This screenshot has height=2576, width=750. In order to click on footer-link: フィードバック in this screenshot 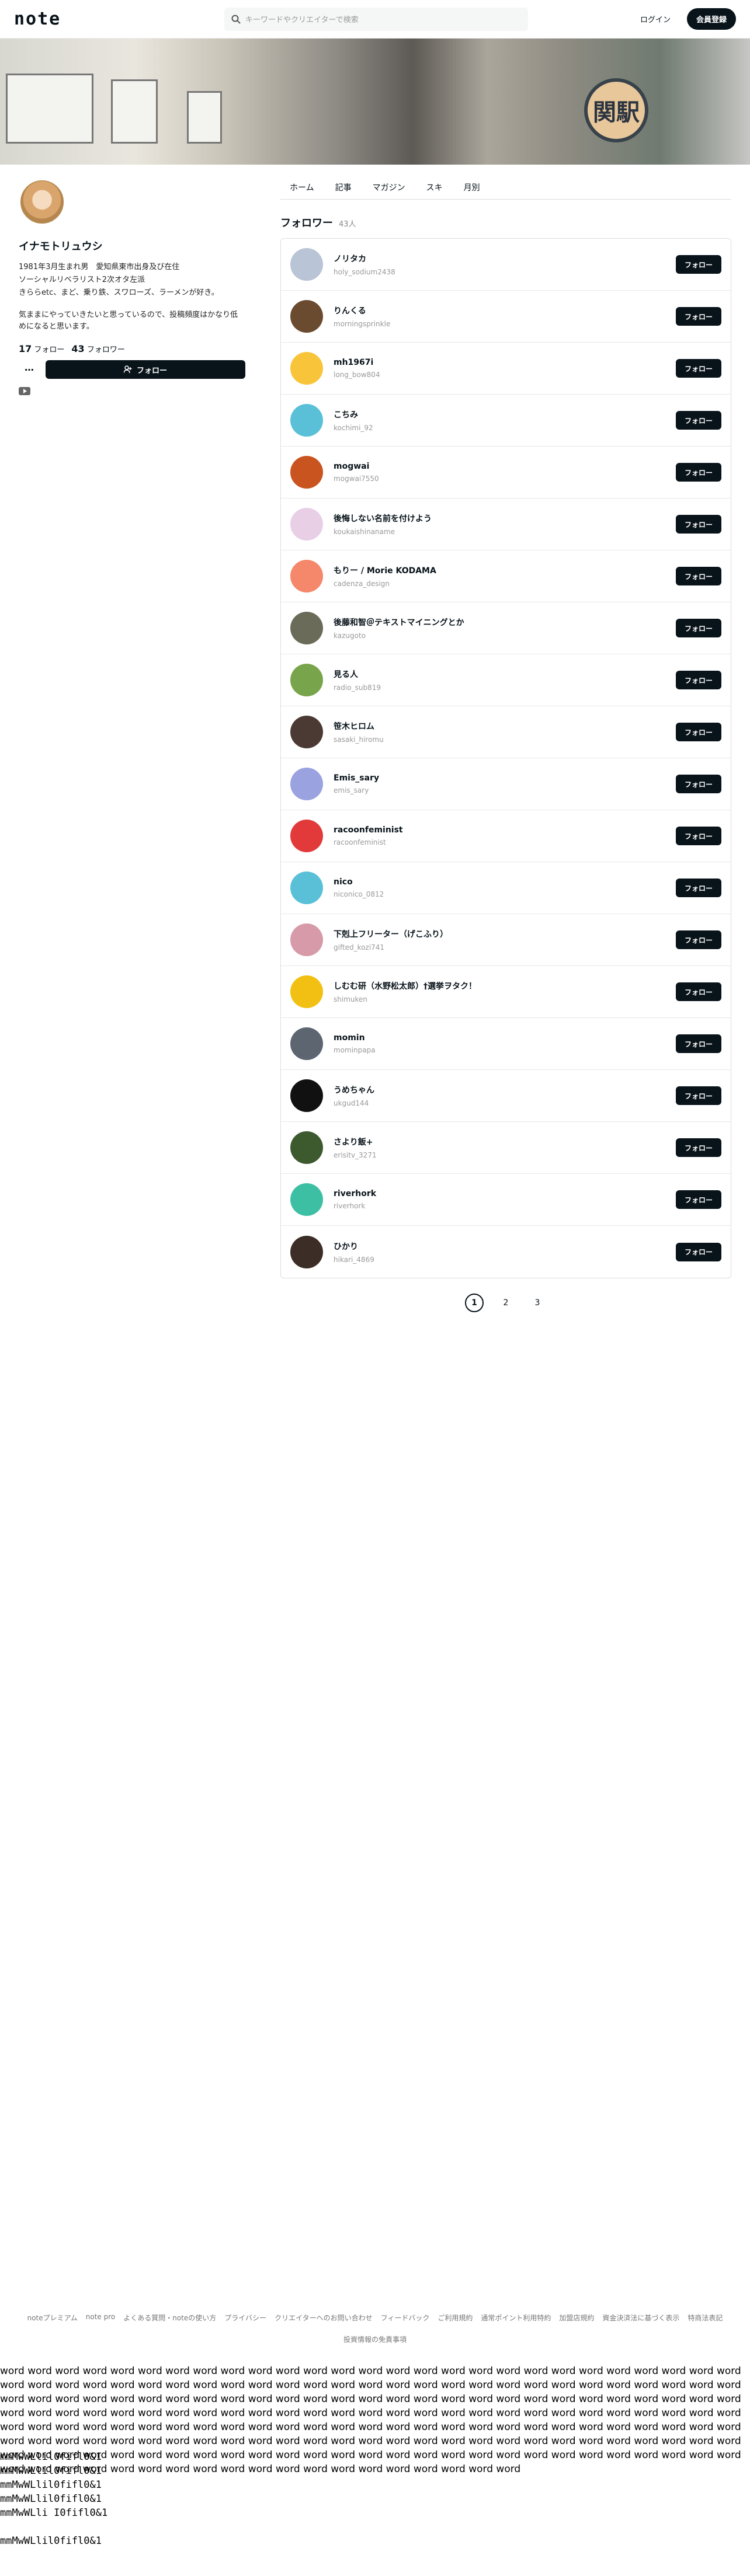, I will do `click(405, 2318)`.